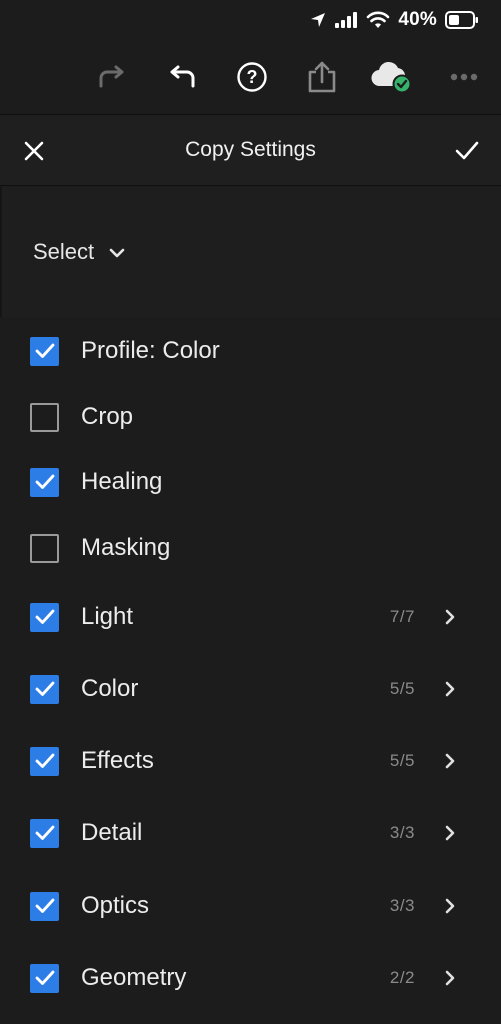 The height and width of the screenshot is (1024, 501). I want to click on undo-icon, so click(182, 77).